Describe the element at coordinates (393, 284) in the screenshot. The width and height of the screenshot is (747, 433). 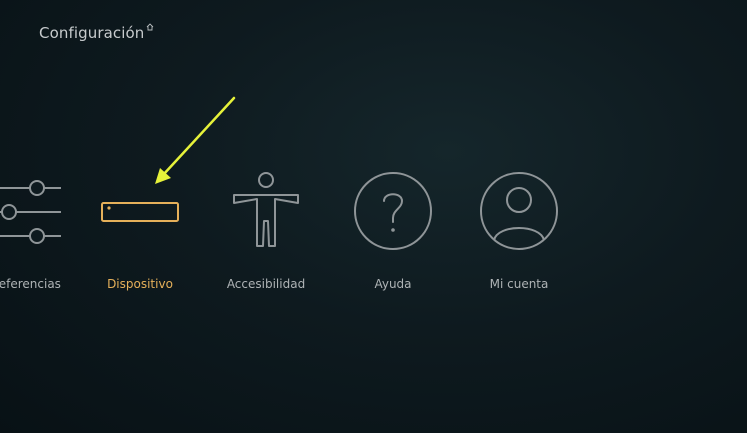
I see `category-label: Ayuda` at that location.